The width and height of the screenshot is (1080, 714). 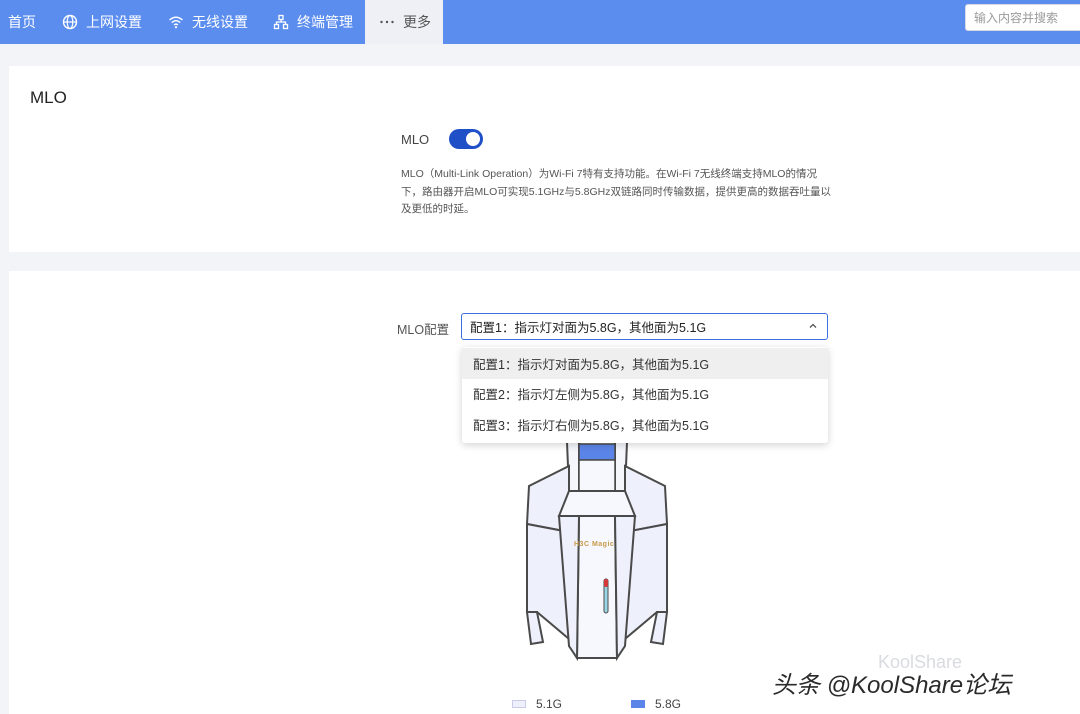 I want to click on legend-label: 5.1G, so click(x=549, y=704).